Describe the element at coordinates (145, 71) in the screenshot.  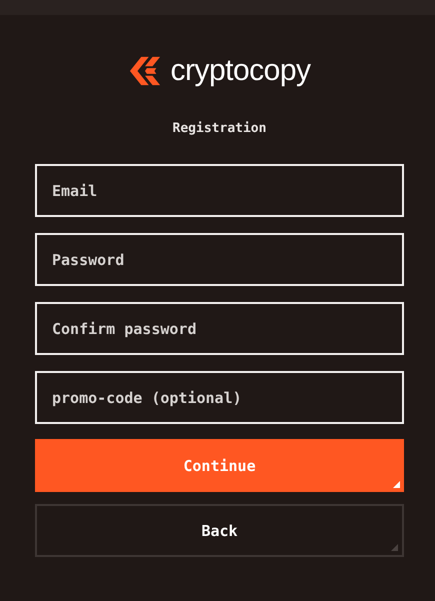
I see `logo-icon` at that location.